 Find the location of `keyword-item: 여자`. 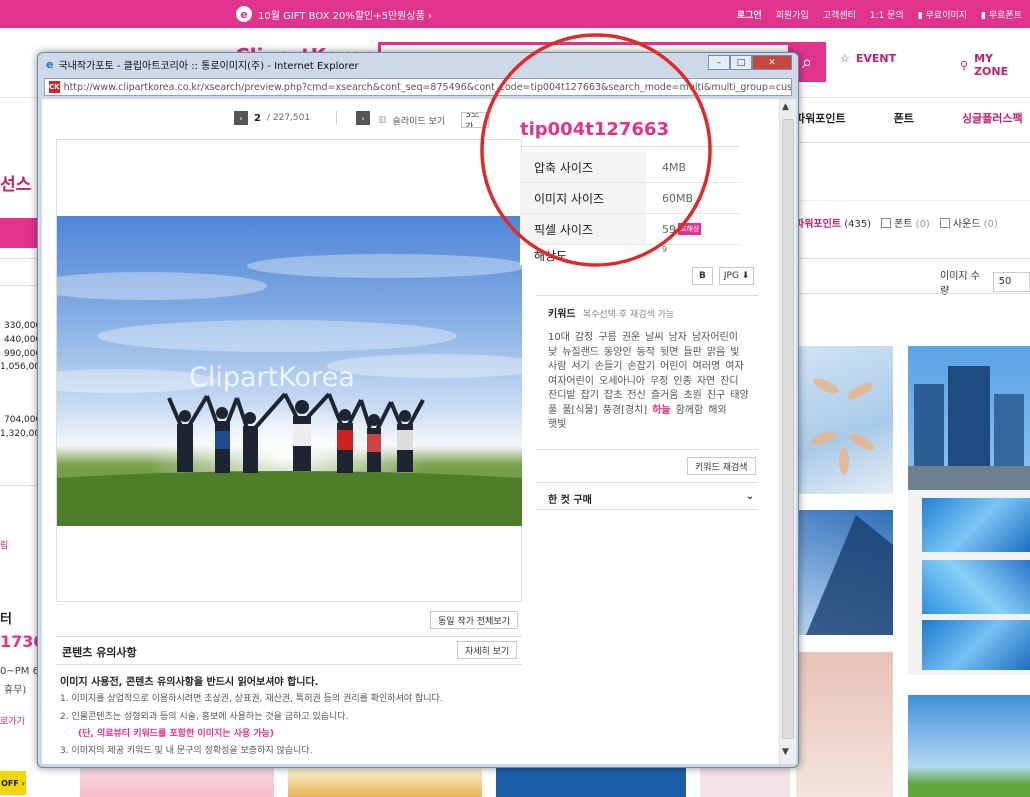

keyword-item: 여자 is located at coordinates (734, 367).